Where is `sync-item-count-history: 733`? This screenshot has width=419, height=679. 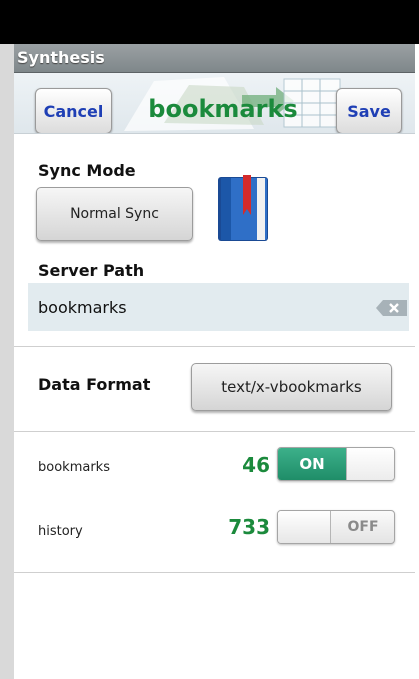 sync-item-count-history: 733 is located at coordinates (249, 527).